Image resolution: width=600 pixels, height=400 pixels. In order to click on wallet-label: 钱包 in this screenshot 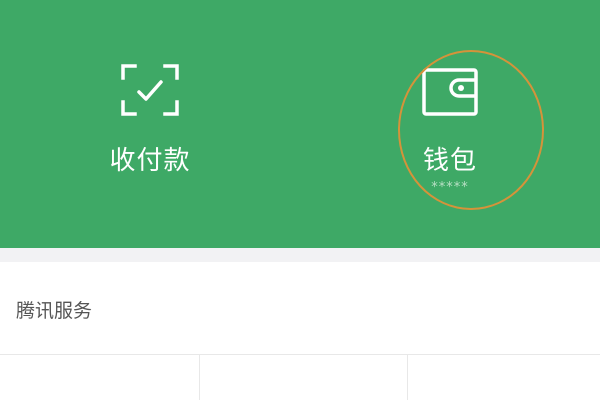, I will do `click(449, 161)`.